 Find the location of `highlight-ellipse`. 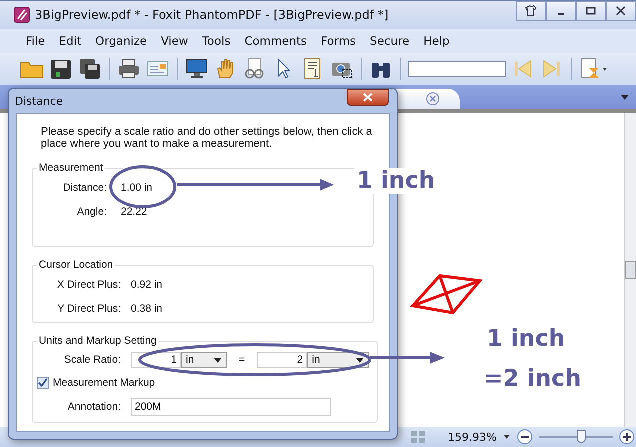

highlight-ellipse is located at coordinates (143, 187).